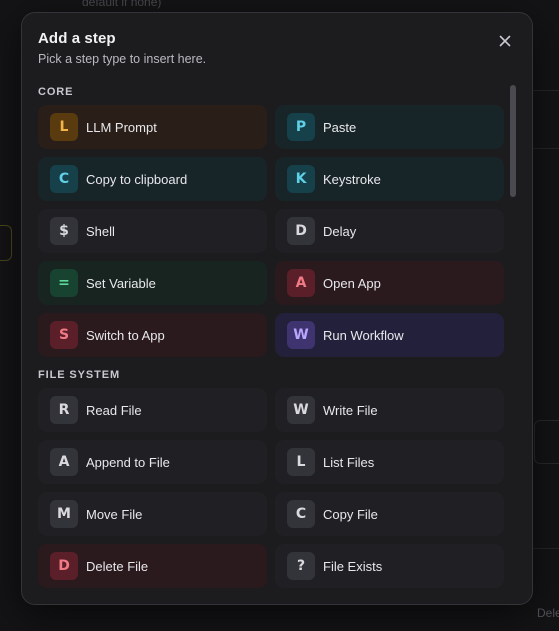 This screenshot has height=631, width=559. I want to click on step-badge: ?, so click(301, 566).